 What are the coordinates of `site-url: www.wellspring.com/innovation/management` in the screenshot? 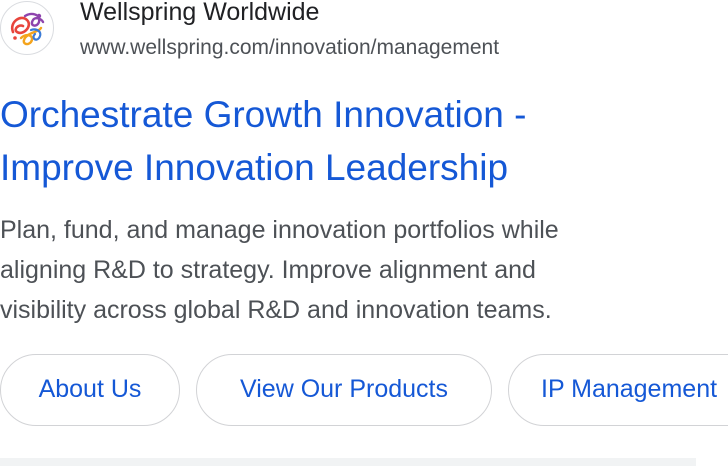 It's located at (290, 47).